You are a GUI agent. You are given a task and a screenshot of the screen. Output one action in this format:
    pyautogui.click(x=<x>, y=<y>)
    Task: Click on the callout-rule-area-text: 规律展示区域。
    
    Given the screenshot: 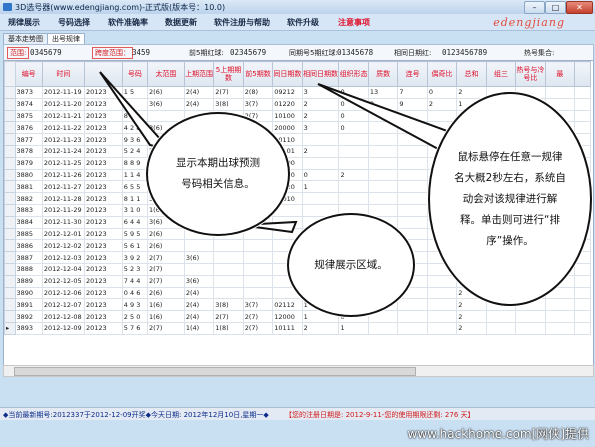 What is the action you would take?
    pyautogui.click(x=351, y=264)
    